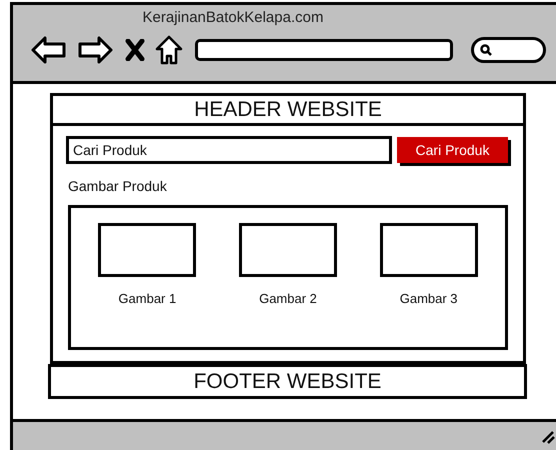  I want to click on home-icon, so click(169, 50).